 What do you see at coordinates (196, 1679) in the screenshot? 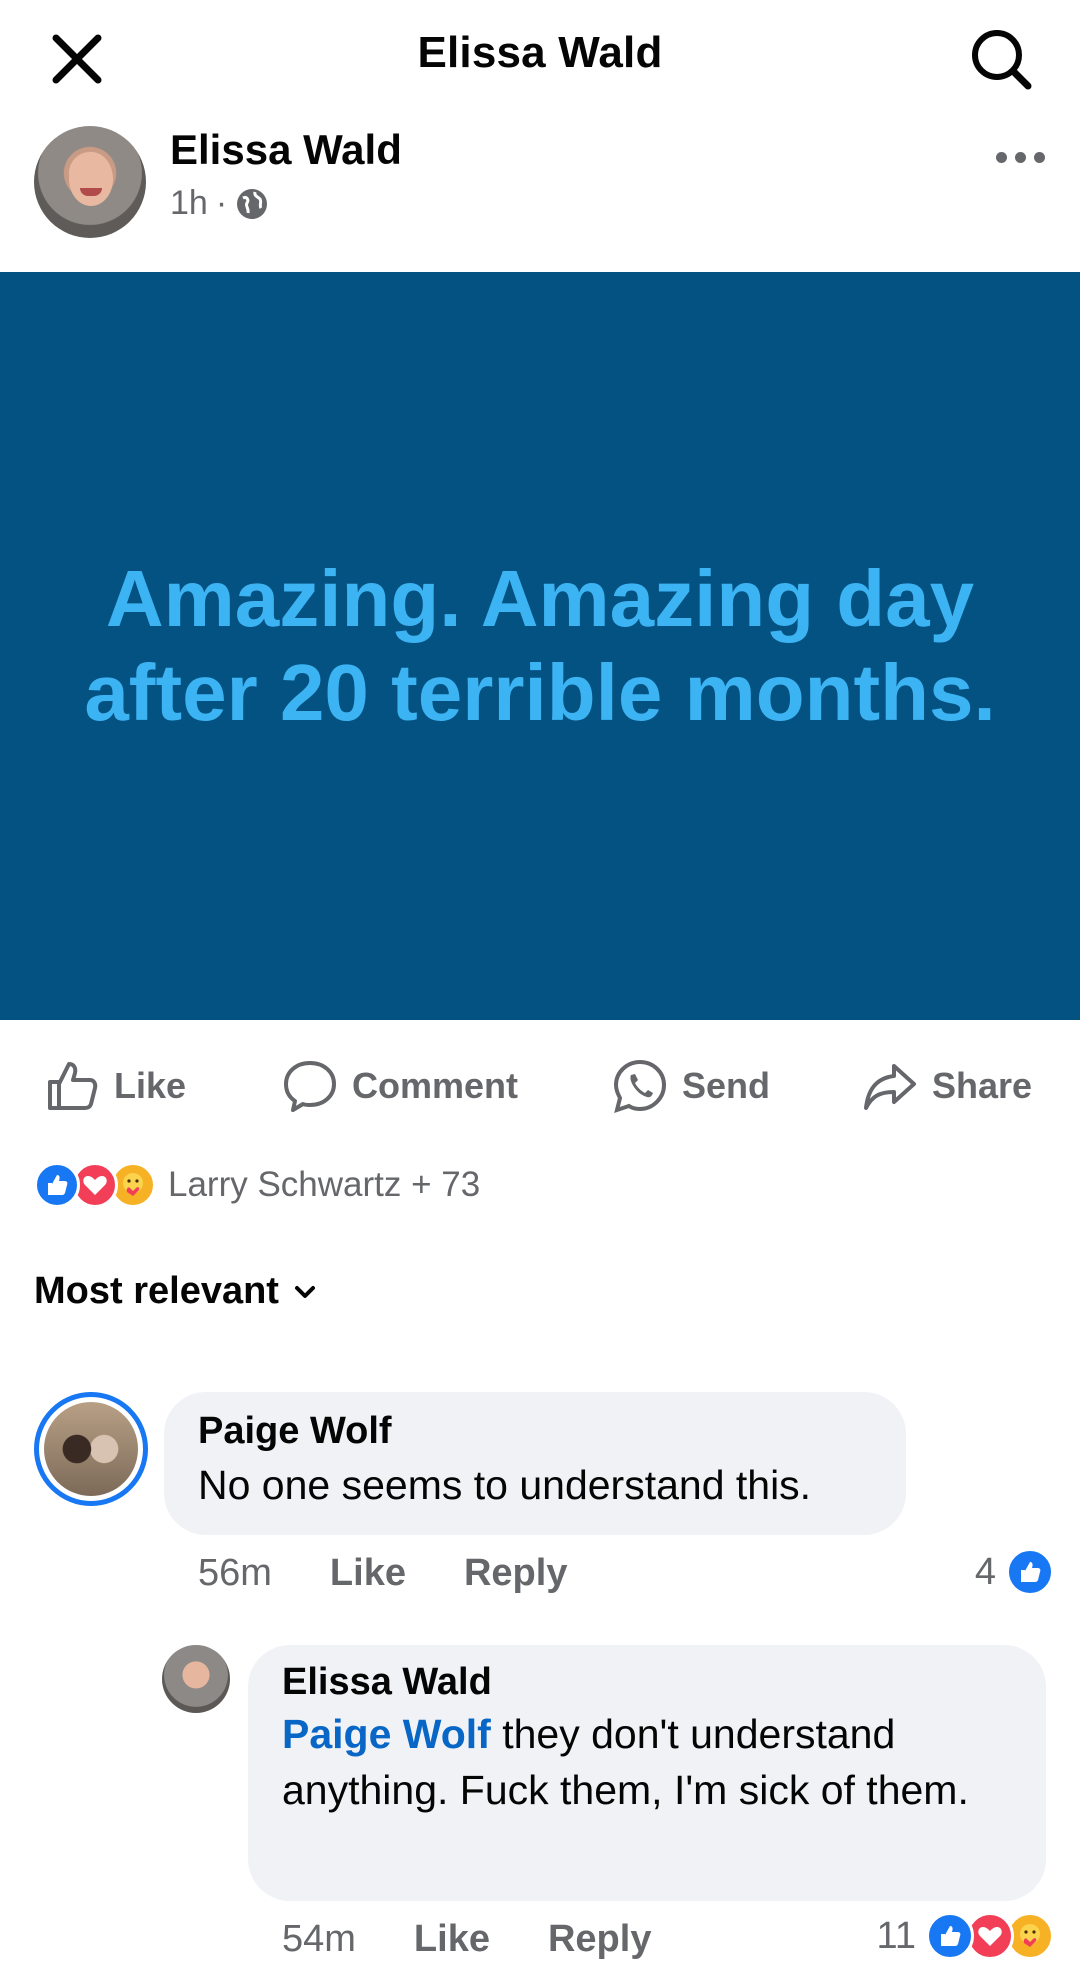
I see `reply-avatar` at bounding box center [196, 1679].